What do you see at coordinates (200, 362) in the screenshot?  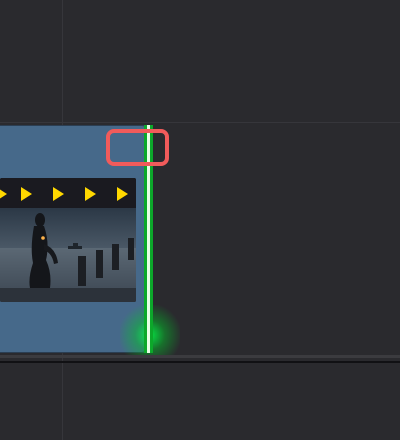 I see `track-divider-shadow` at bounding box center [200, 362].